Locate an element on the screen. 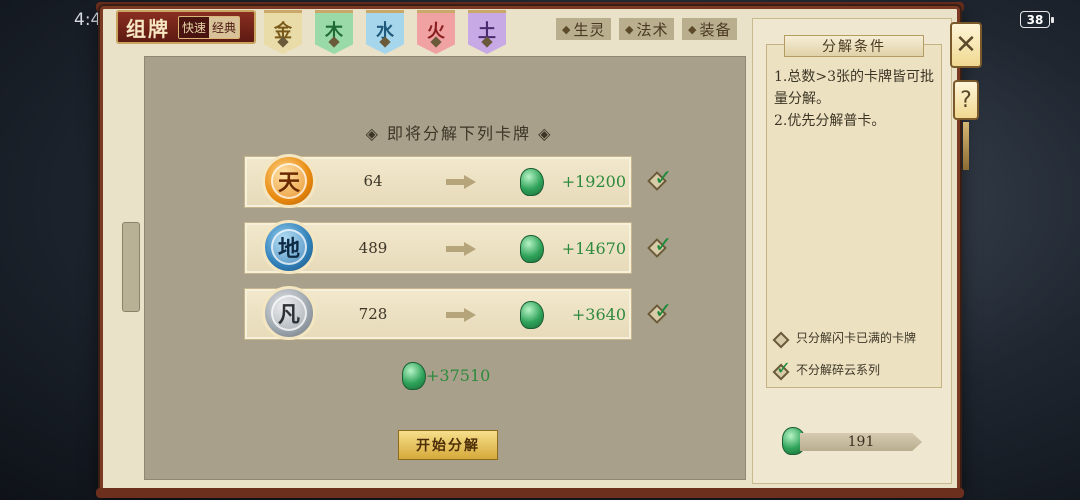  heading-text: 即将分解下列卡牌 is located at coordinates (458, 133).